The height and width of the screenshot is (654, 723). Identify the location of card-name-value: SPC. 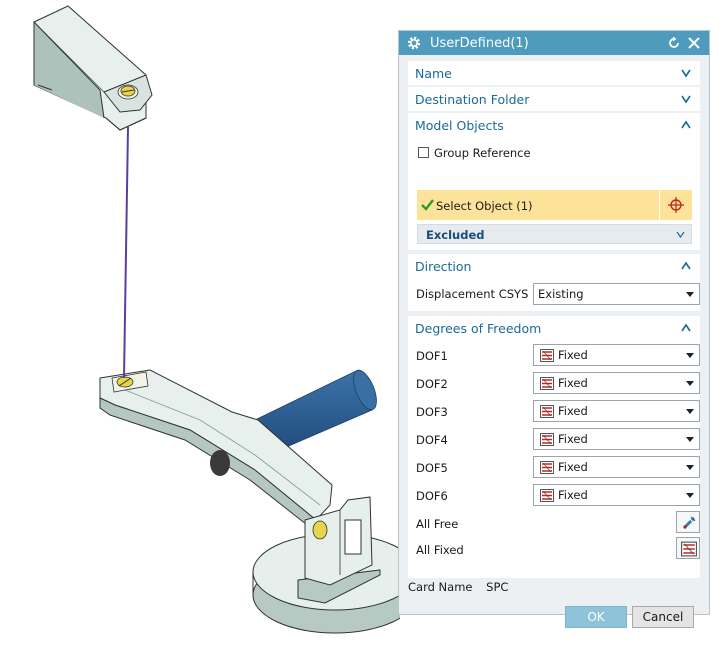
(497, 587).